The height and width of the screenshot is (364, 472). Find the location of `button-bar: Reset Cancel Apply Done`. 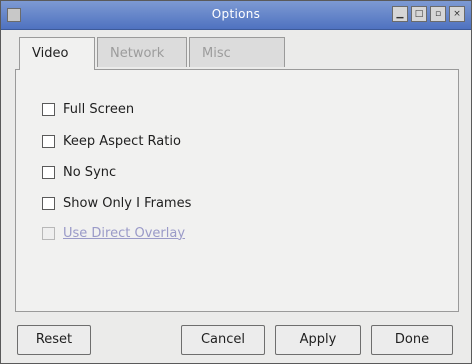

button-bar: Reset Cancel Apply Done is located at coordinates (236, 339).